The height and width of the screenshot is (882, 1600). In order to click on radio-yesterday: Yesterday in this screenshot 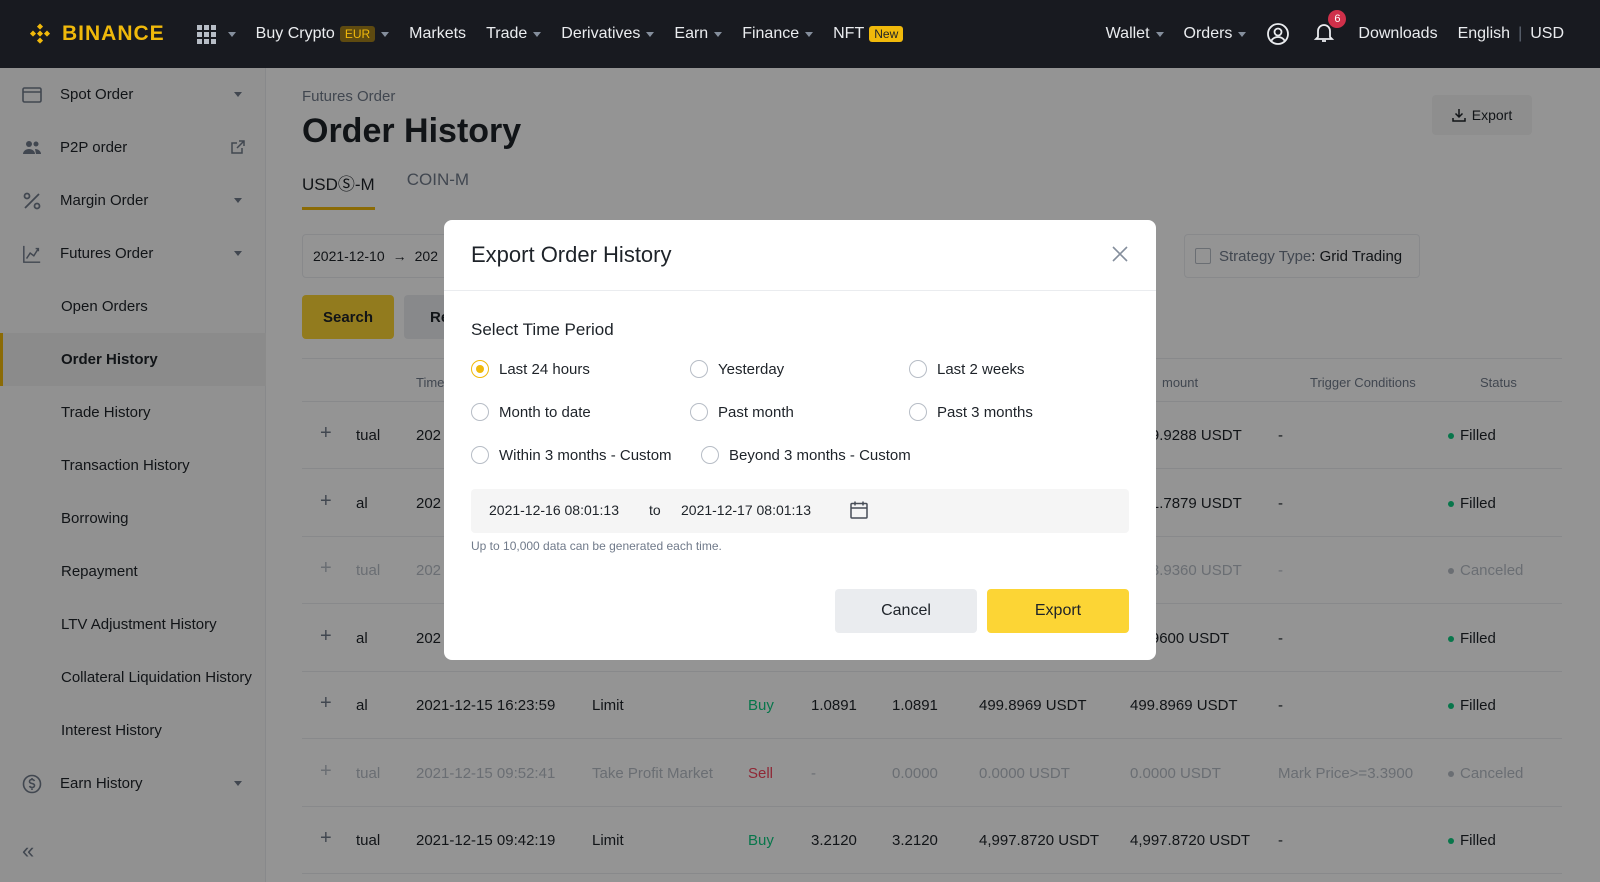, I will do `click(737, 369)`.